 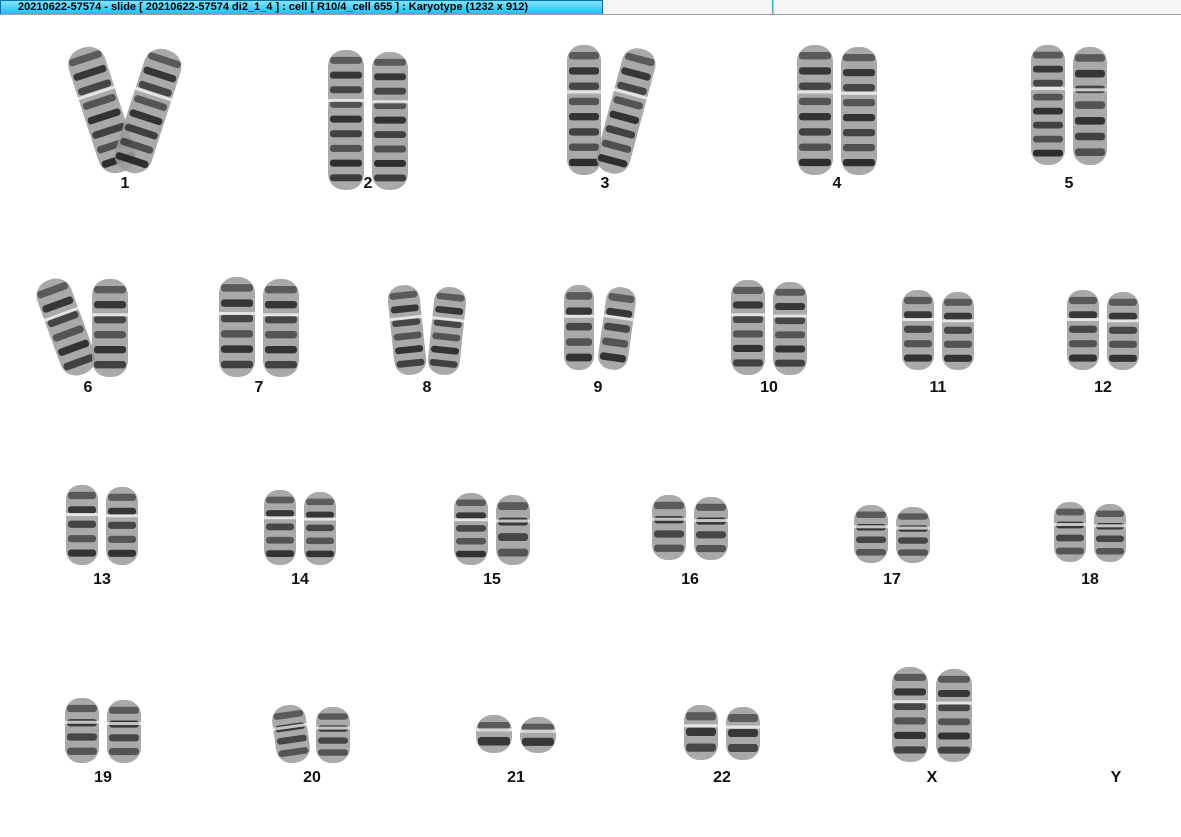 I want to click on chromosome-homolog-right, so click(x=954, y=715).